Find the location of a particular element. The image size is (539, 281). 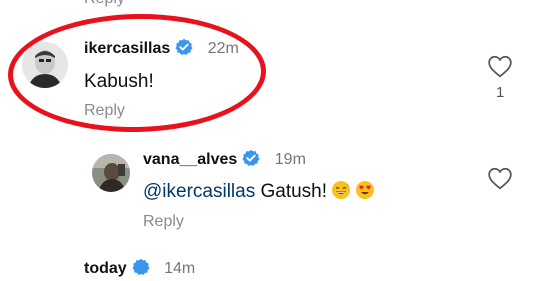

username: vana__alves is located at coordinates (190, 159).